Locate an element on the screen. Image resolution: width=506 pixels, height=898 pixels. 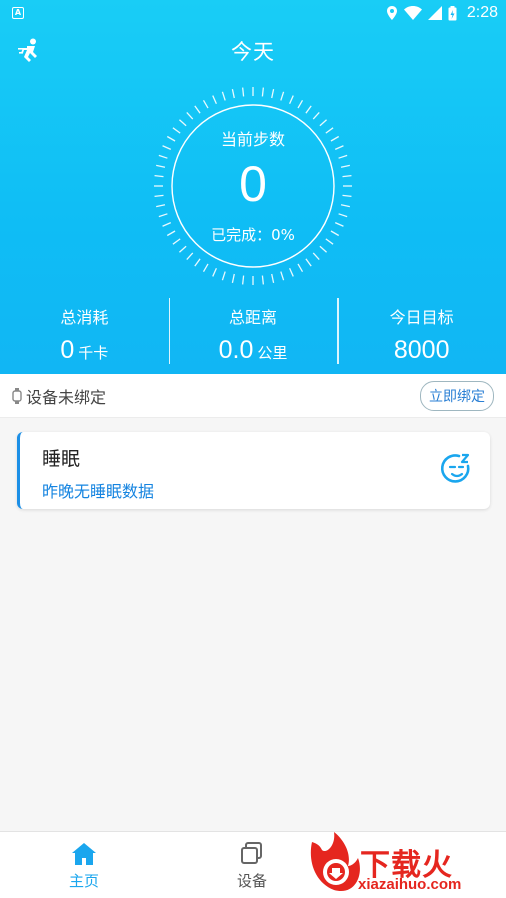
sleep-icon is located at coordinates (455, 468).